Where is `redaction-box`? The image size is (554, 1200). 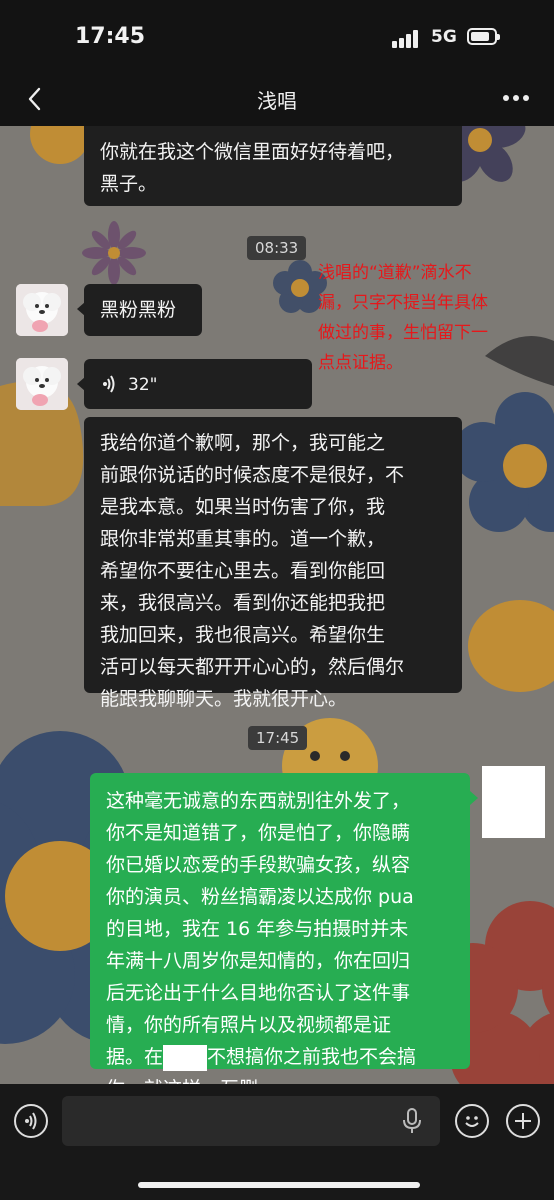 redaction-box is located at coordinates (185, 1057).